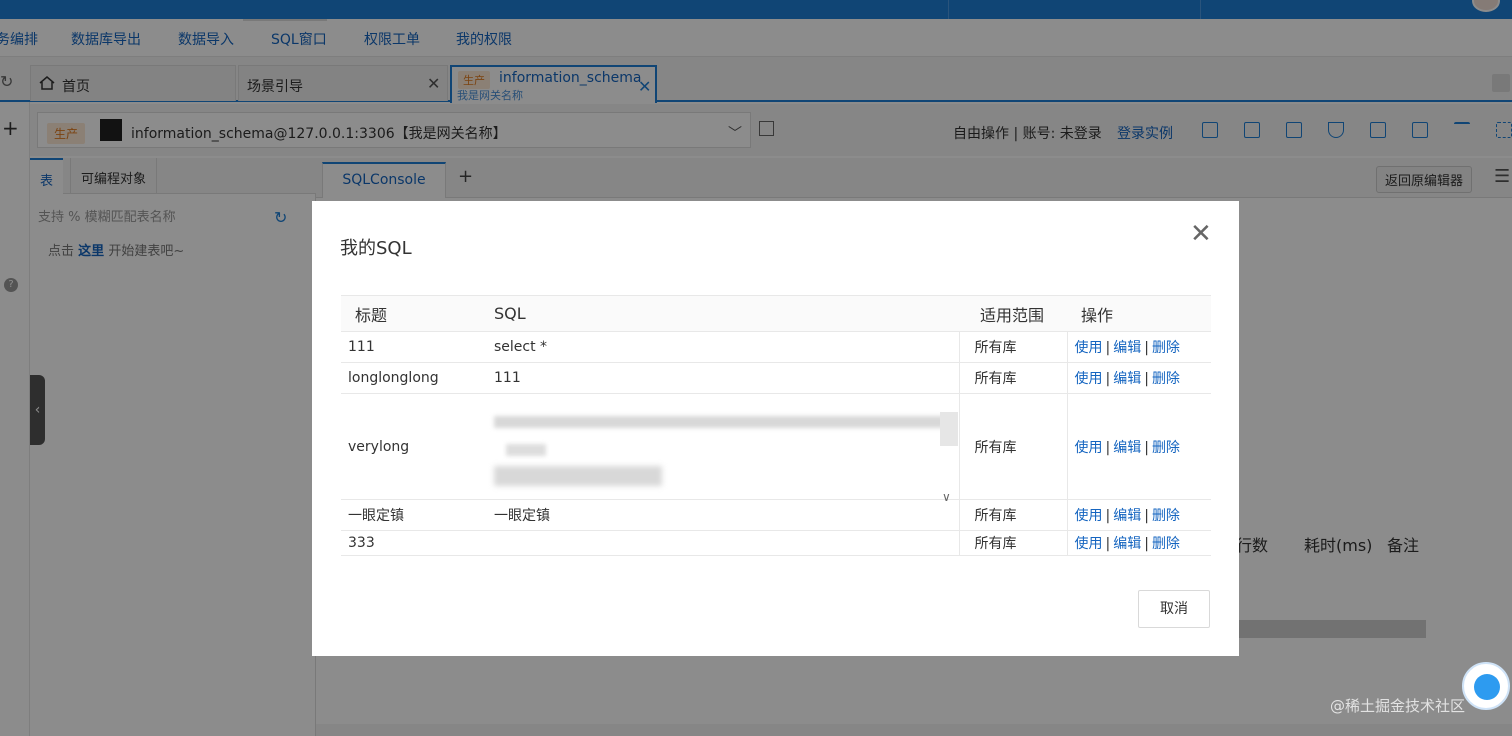  Describe the element at coordinates (1139, 313) in the screenshot. I see `column-header-actions: 操作` at that location.